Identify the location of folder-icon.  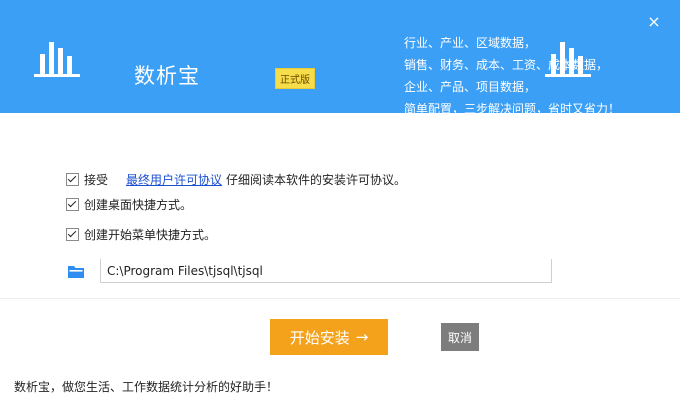
(76, 271).